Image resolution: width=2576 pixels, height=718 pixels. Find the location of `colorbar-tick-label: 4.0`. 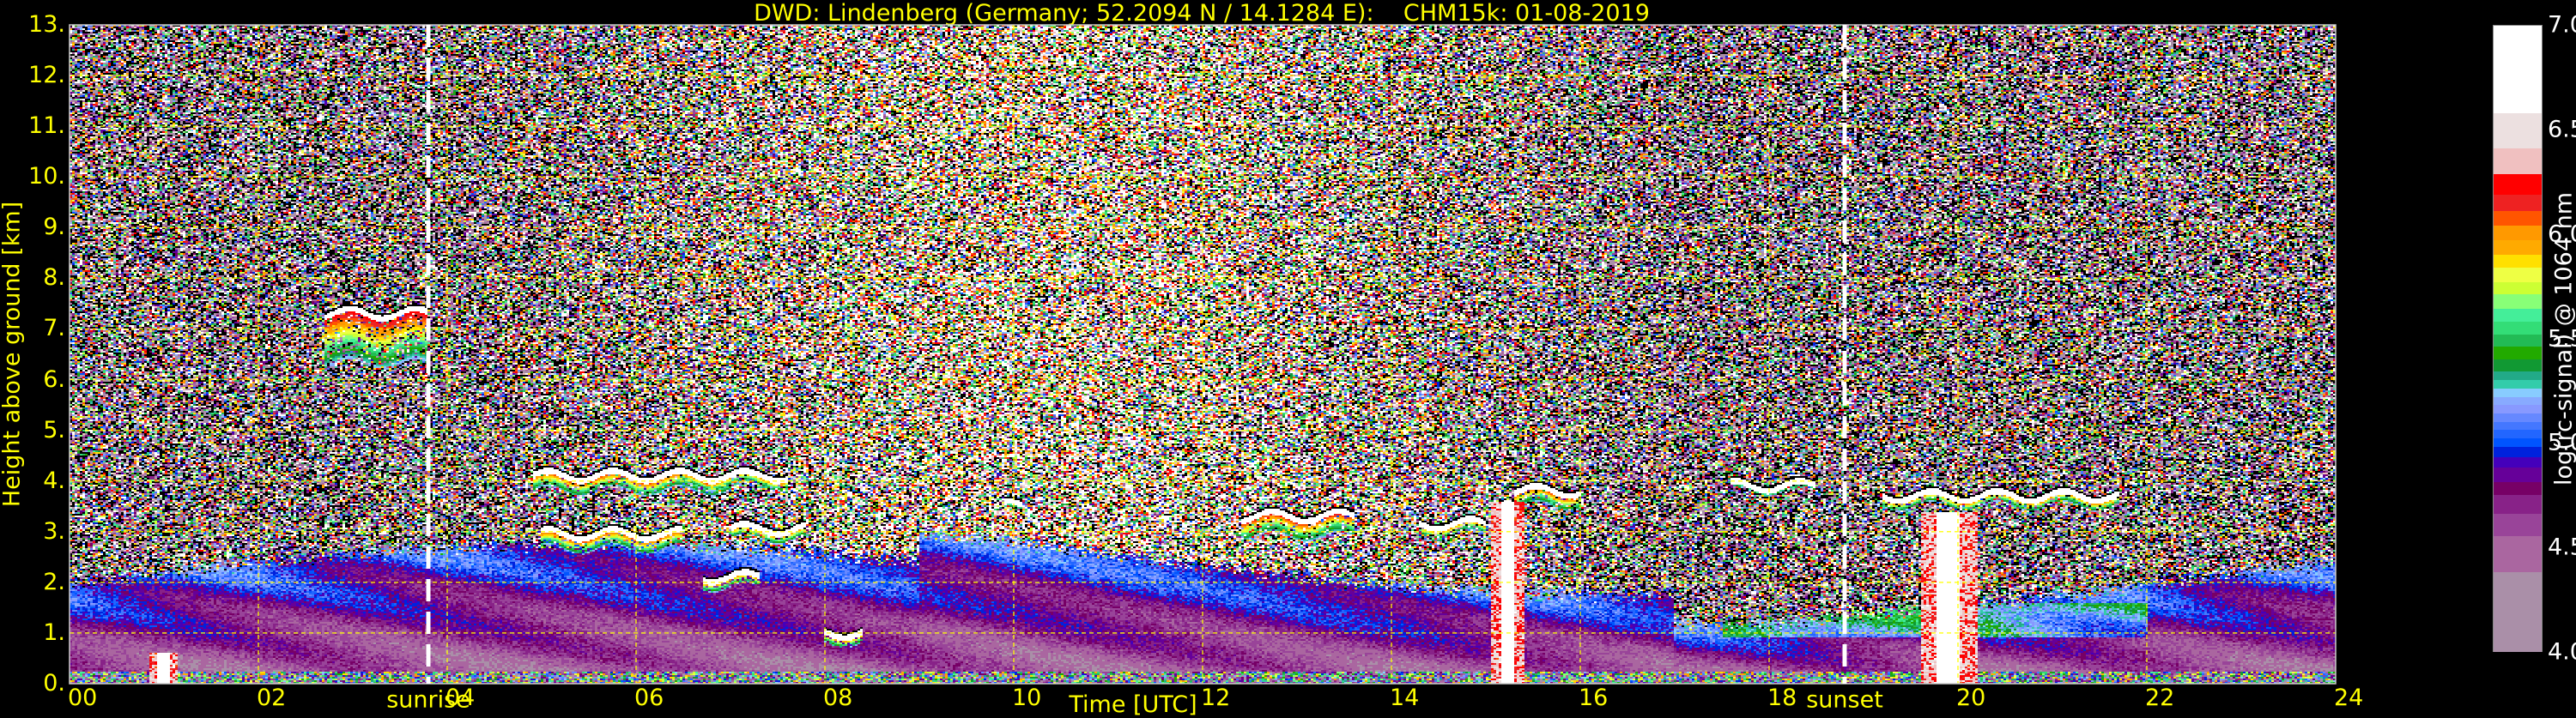

colorbar-tick-label: 4.0 is located at coordinates (2562, 652).